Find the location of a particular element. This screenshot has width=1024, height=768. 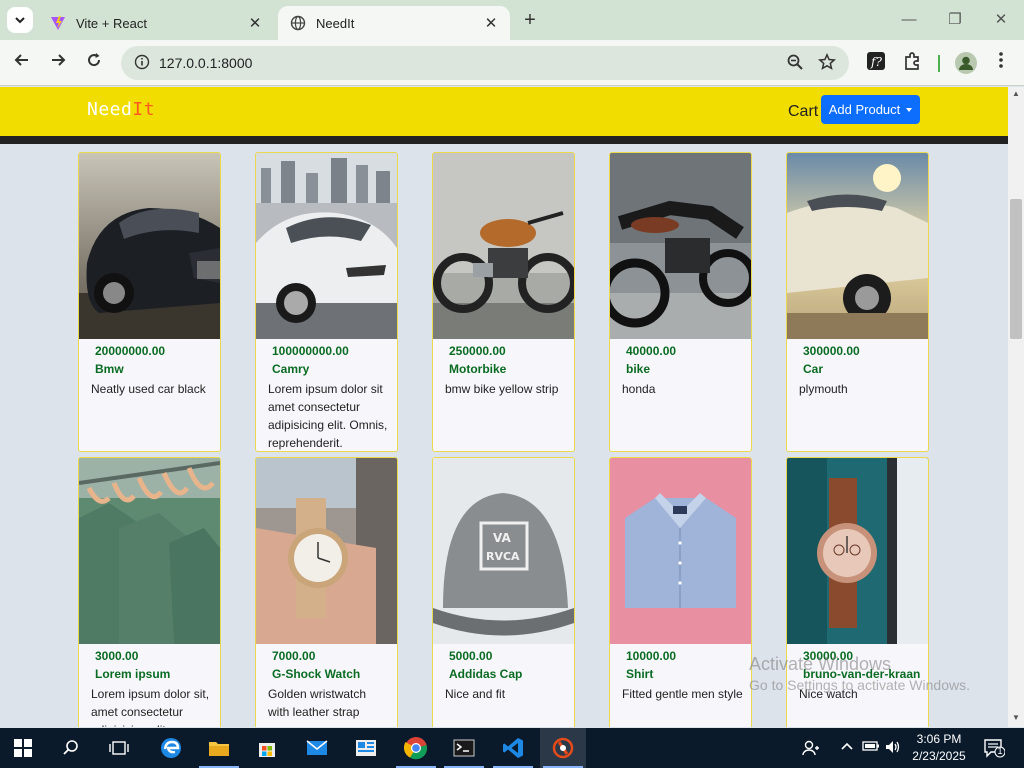

add-product-label: Add Product is located at coordinates (864, 109).